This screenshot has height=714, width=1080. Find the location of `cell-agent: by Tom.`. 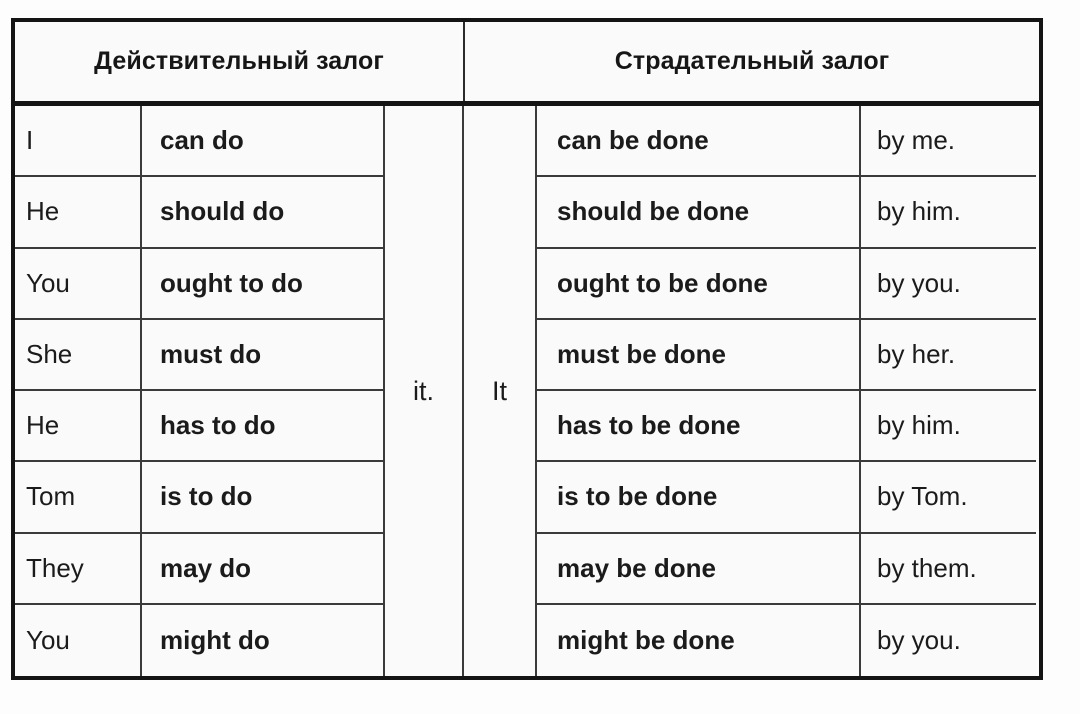

cell-agent: by Tom. is located at coordinates (948, 498).